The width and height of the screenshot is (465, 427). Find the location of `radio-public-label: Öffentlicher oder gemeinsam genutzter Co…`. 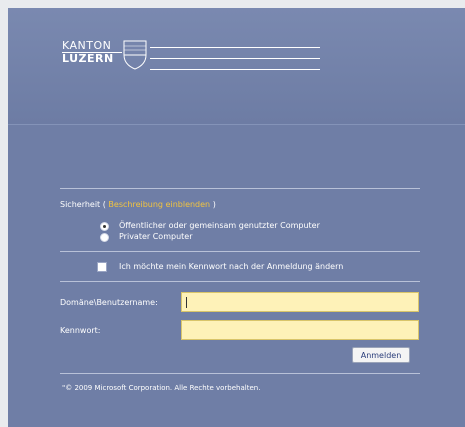

radio-public-label: Öffentlicher oder gemeinsam genutzter Co… is located at coordinates (219, 225).